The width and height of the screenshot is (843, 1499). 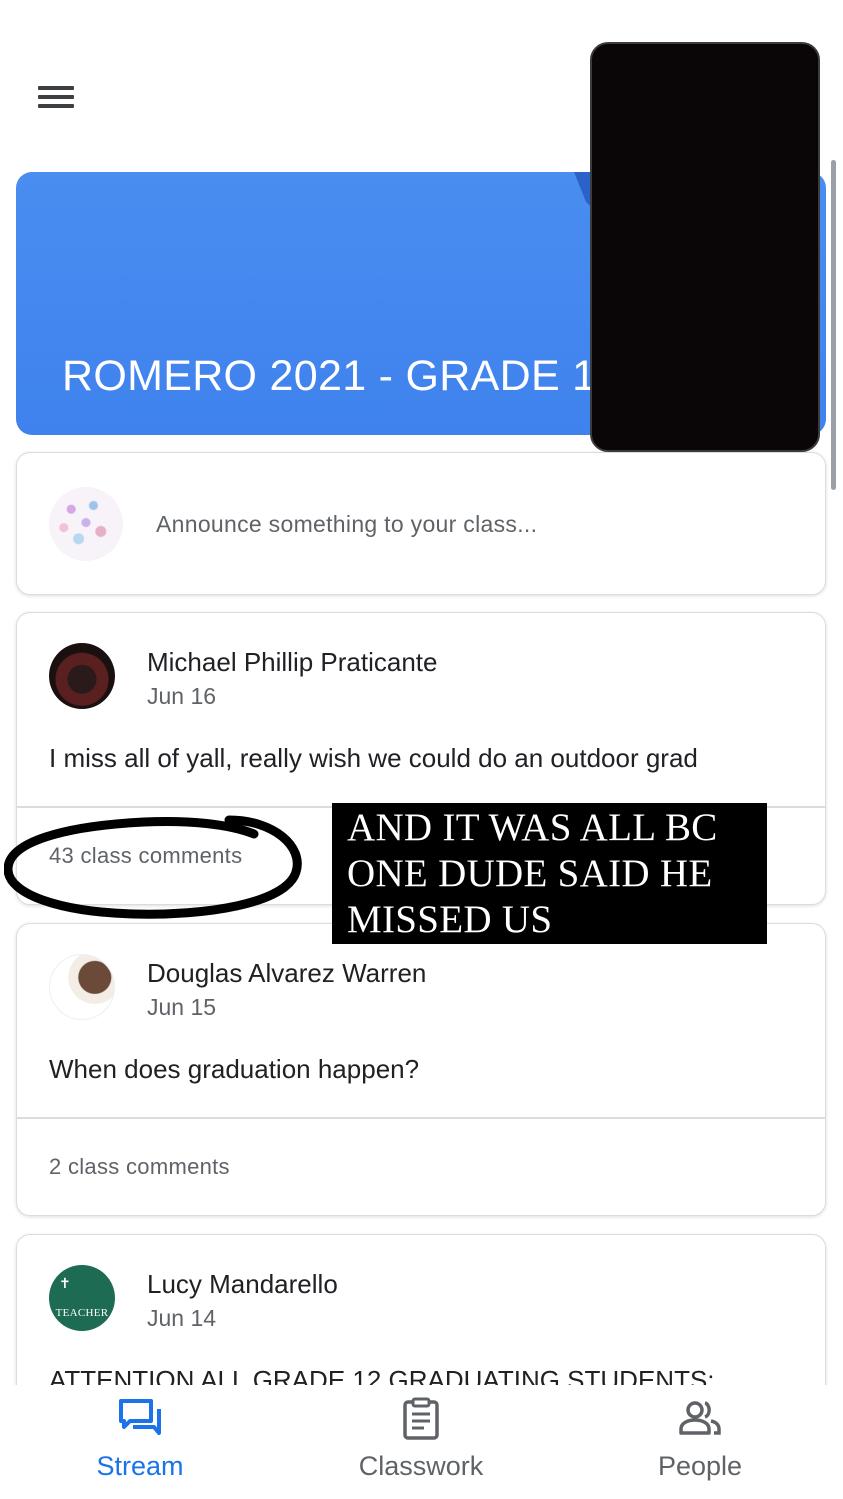 What do you see at coordinates (82, 1298) in the screenshot?
I see `avatar: ✝ TEACHER` at bounding box center [82, 1298].